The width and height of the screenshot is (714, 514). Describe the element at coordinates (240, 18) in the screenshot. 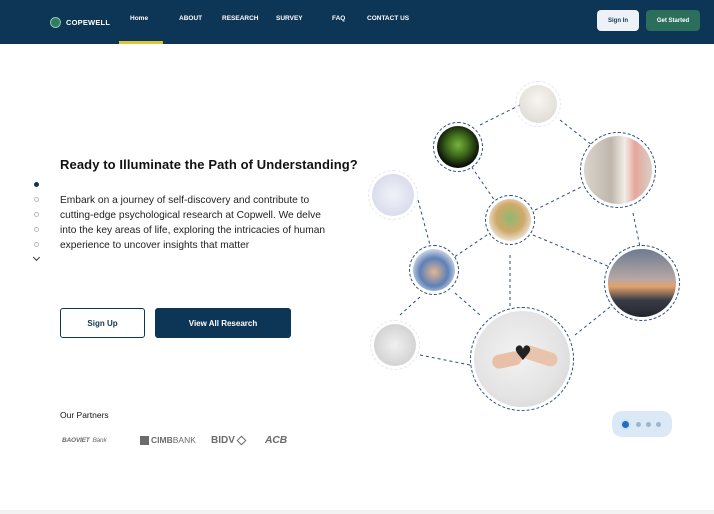

I see `nav-research: RESEARCH` at that location.